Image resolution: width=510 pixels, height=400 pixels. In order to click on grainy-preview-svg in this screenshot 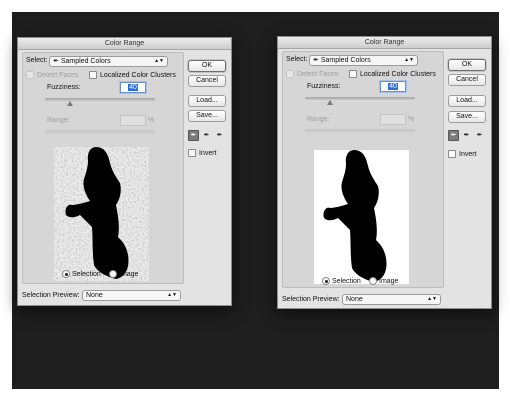, I will do `click(101, 214)`.